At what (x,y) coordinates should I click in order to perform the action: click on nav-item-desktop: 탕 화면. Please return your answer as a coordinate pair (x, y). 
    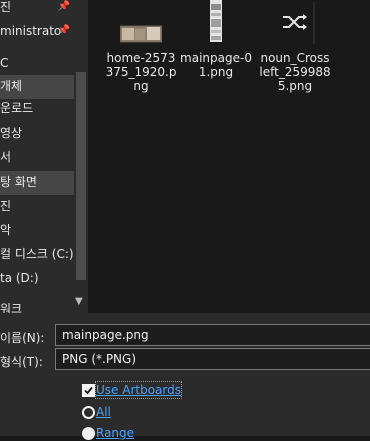
    Looking at the image, I should click on (37, 183).